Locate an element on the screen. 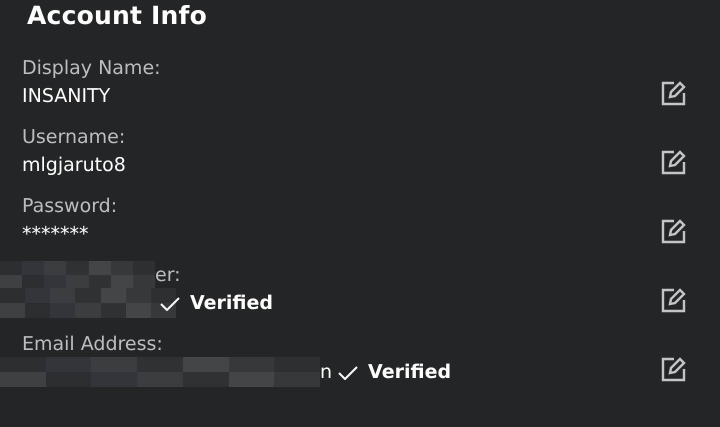 The height and width of the screenshot is (427, 720). field-value: mlgjaruto8 is located at coordinates (74, 165).